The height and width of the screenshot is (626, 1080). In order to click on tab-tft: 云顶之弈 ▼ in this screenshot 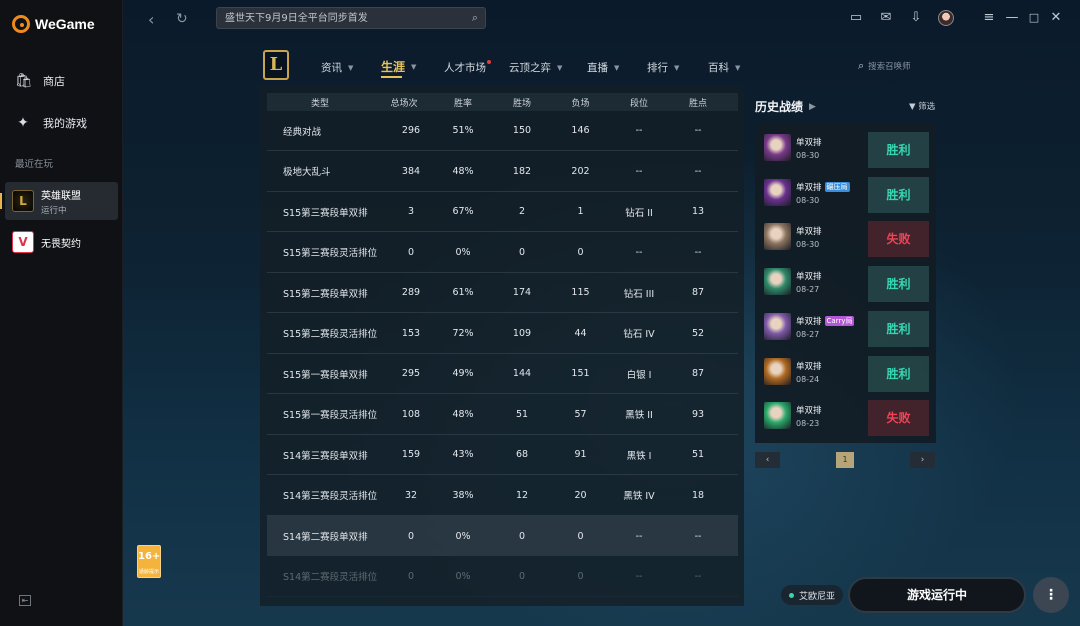, I will do `click(535, 67)`.